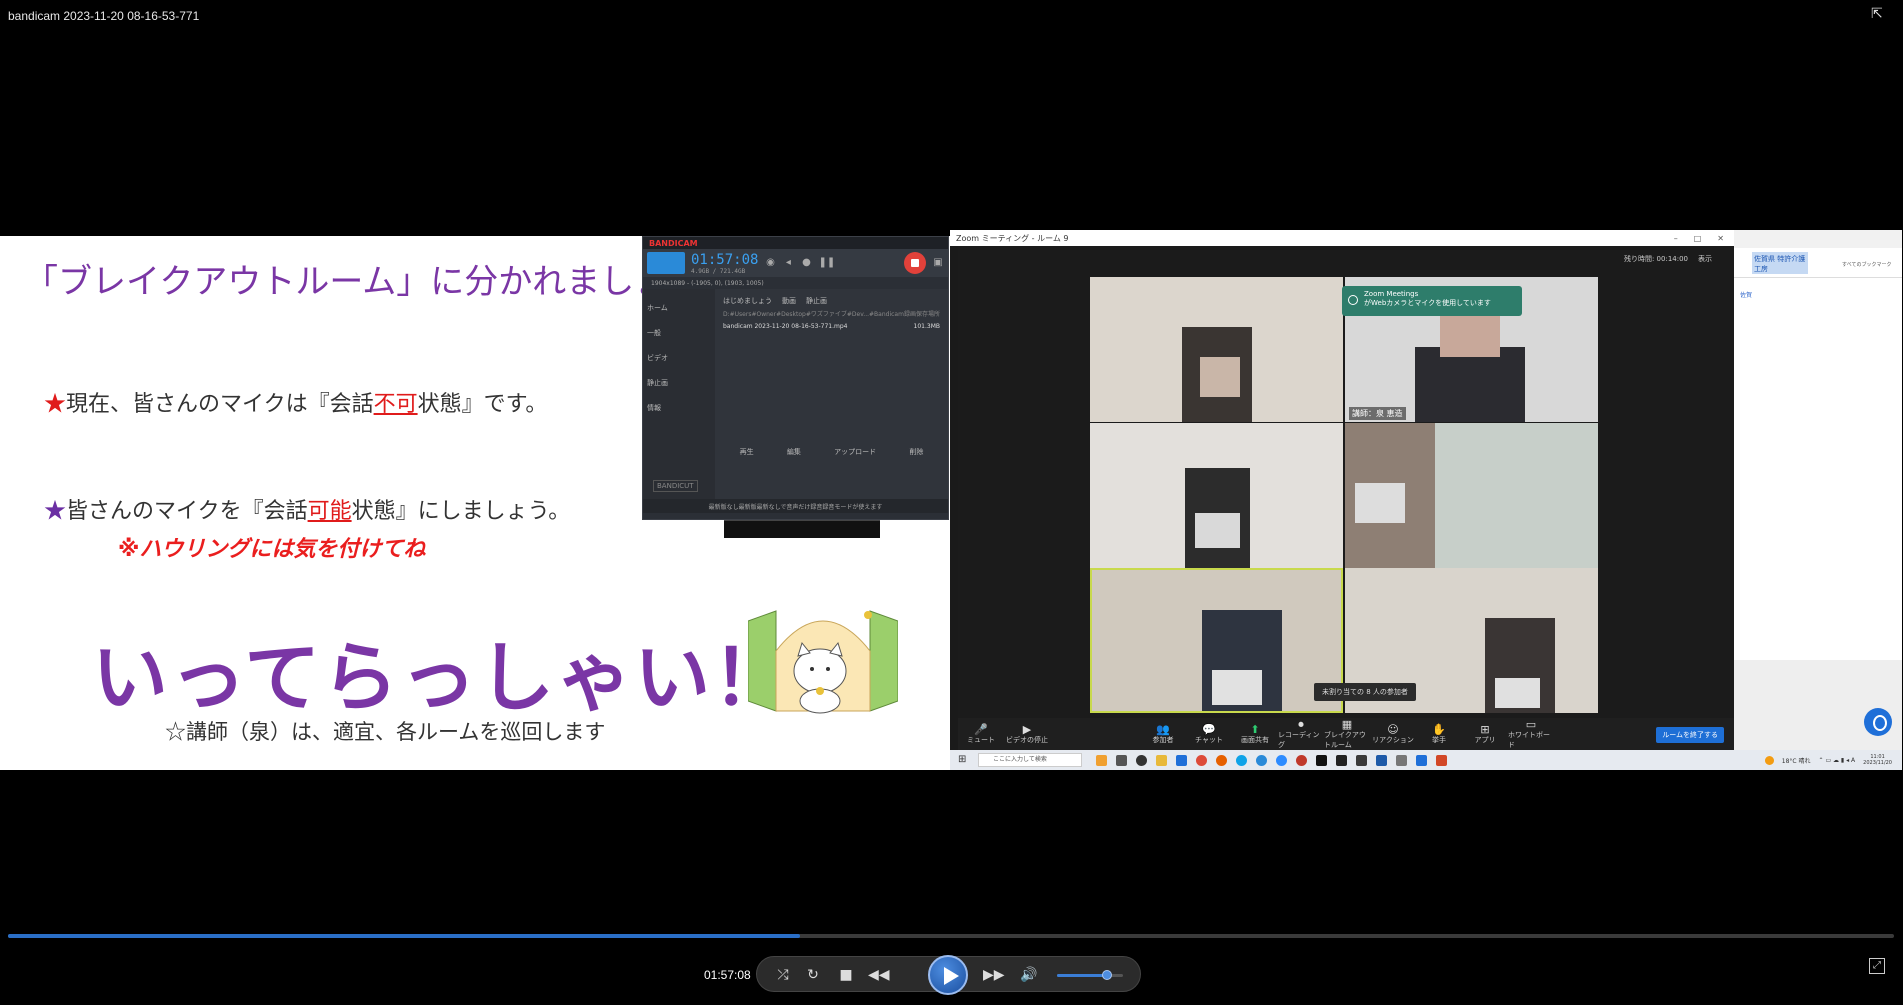 The image size is (1903, 1005). Describe the element at coordinates (1432, 301) in the screenshot. I see `zoom-notification: Zoom Meetings がWebカメラとマイクを使用しています` at that location.